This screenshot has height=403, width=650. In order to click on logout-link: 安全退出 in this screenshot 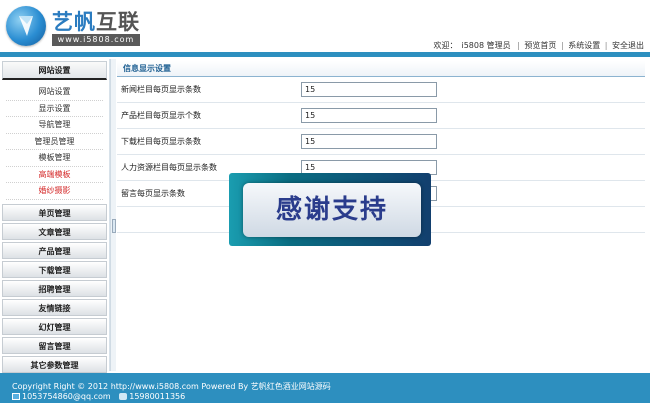, I will do `click(628, 45)`.